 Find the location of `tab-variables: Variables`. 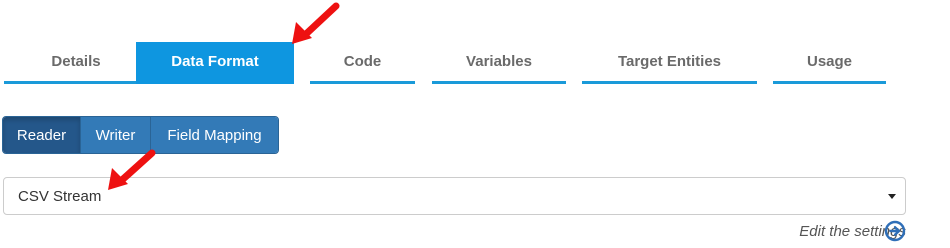

tab-variables: Variables is located at coordinates (499, 63).